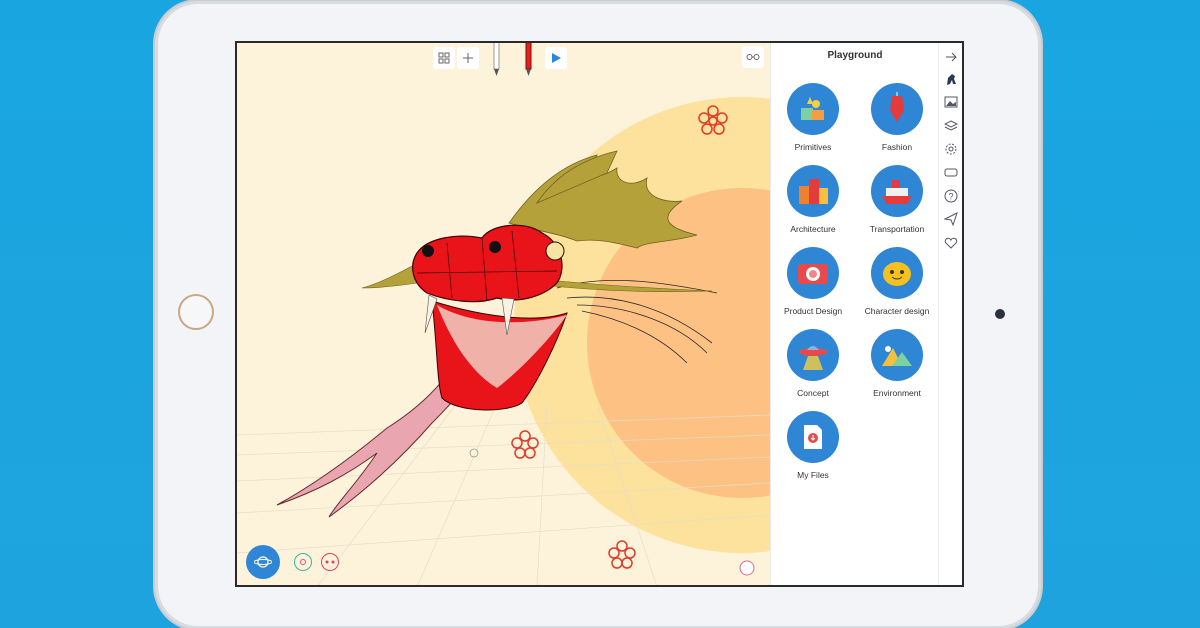  Describe the element at coordinates (950, 314) in the screenshot. I see `icon-rail: ?` at that location.